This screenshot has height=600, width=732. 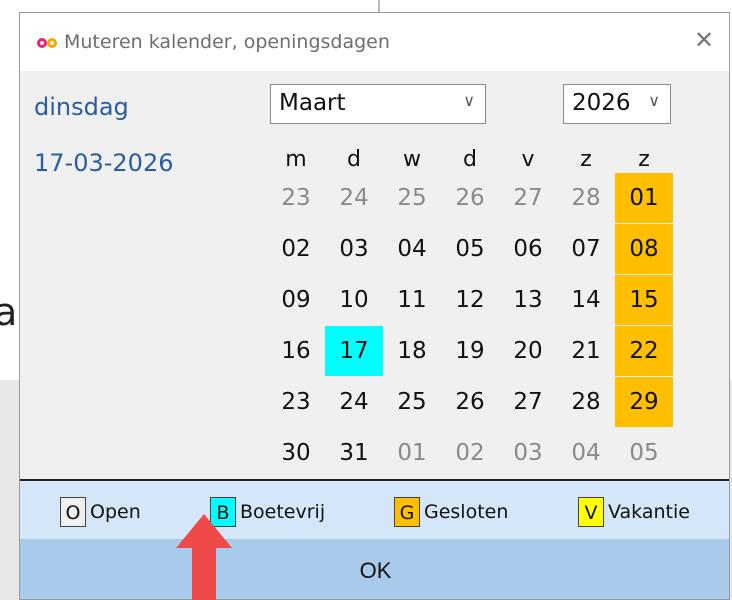 I want to click on calendar-day: 16, so click(x=296, y=351).